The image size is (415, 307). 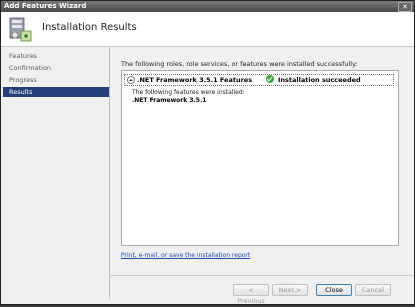 I want to click on install-status: Installation succeeded, so click(x=319, y=80).